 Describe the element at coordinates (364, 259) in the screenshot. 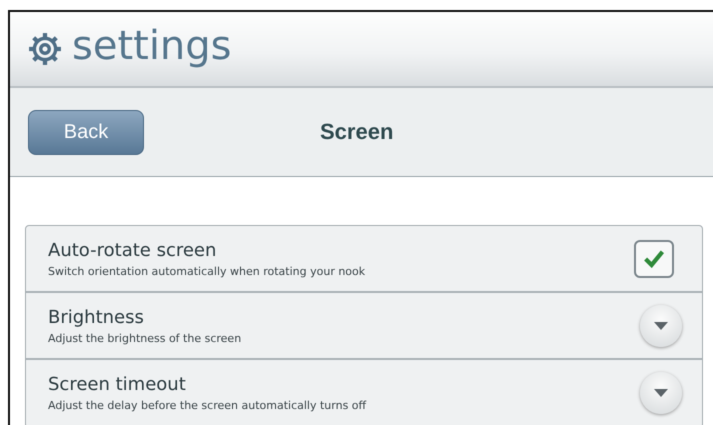

I see `setting-row: Auto-rotate screen Switch orientation automatically when rotating your nook` at that location.